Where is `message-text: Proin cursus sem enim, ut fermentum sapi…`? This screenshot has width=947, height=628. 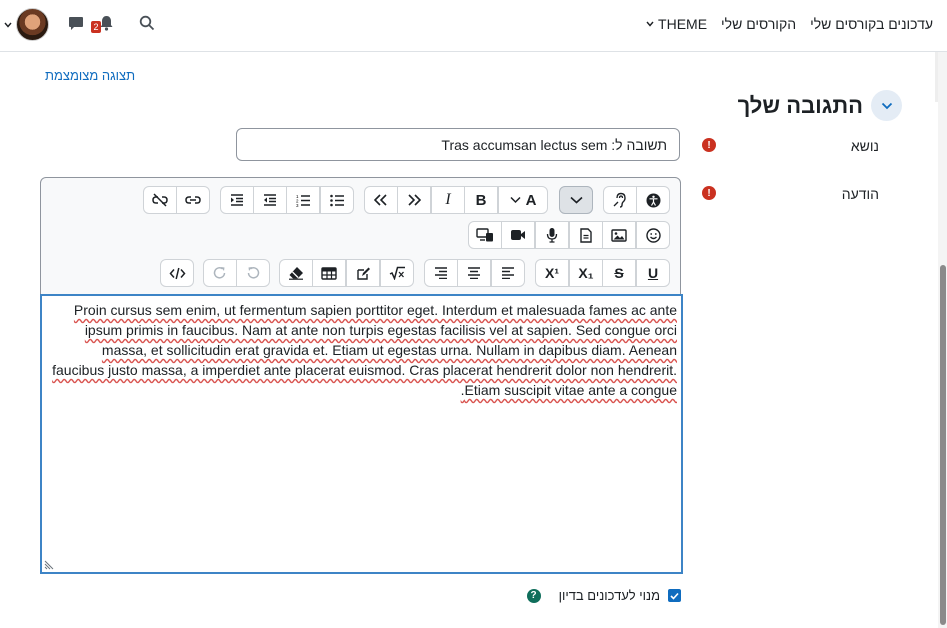
message-text: Proin cursus sem enim, ut fermentum sapi… is located at coordinates (364, 350).